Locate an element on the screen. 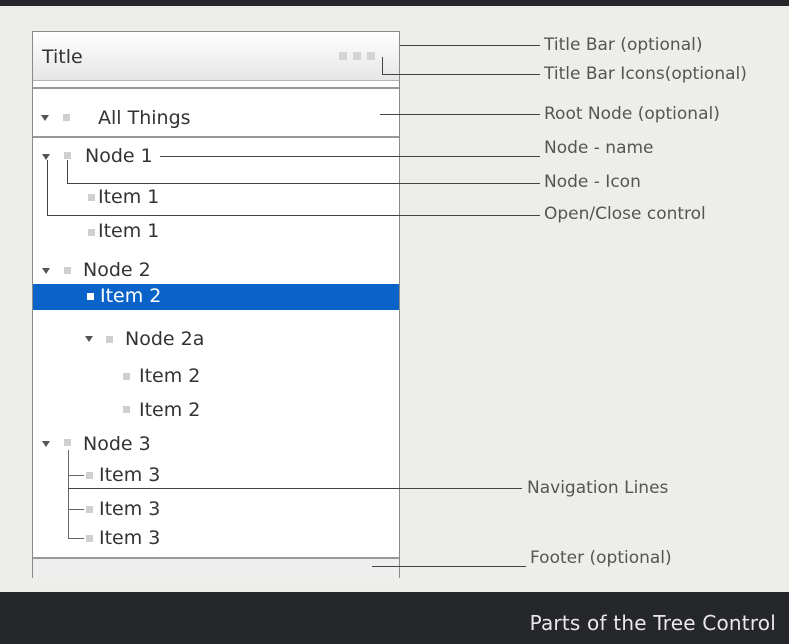 The height and width of the screenshot is (644, 789). label-root-node: Root Node (optional) is located at coordinates (632, 114).